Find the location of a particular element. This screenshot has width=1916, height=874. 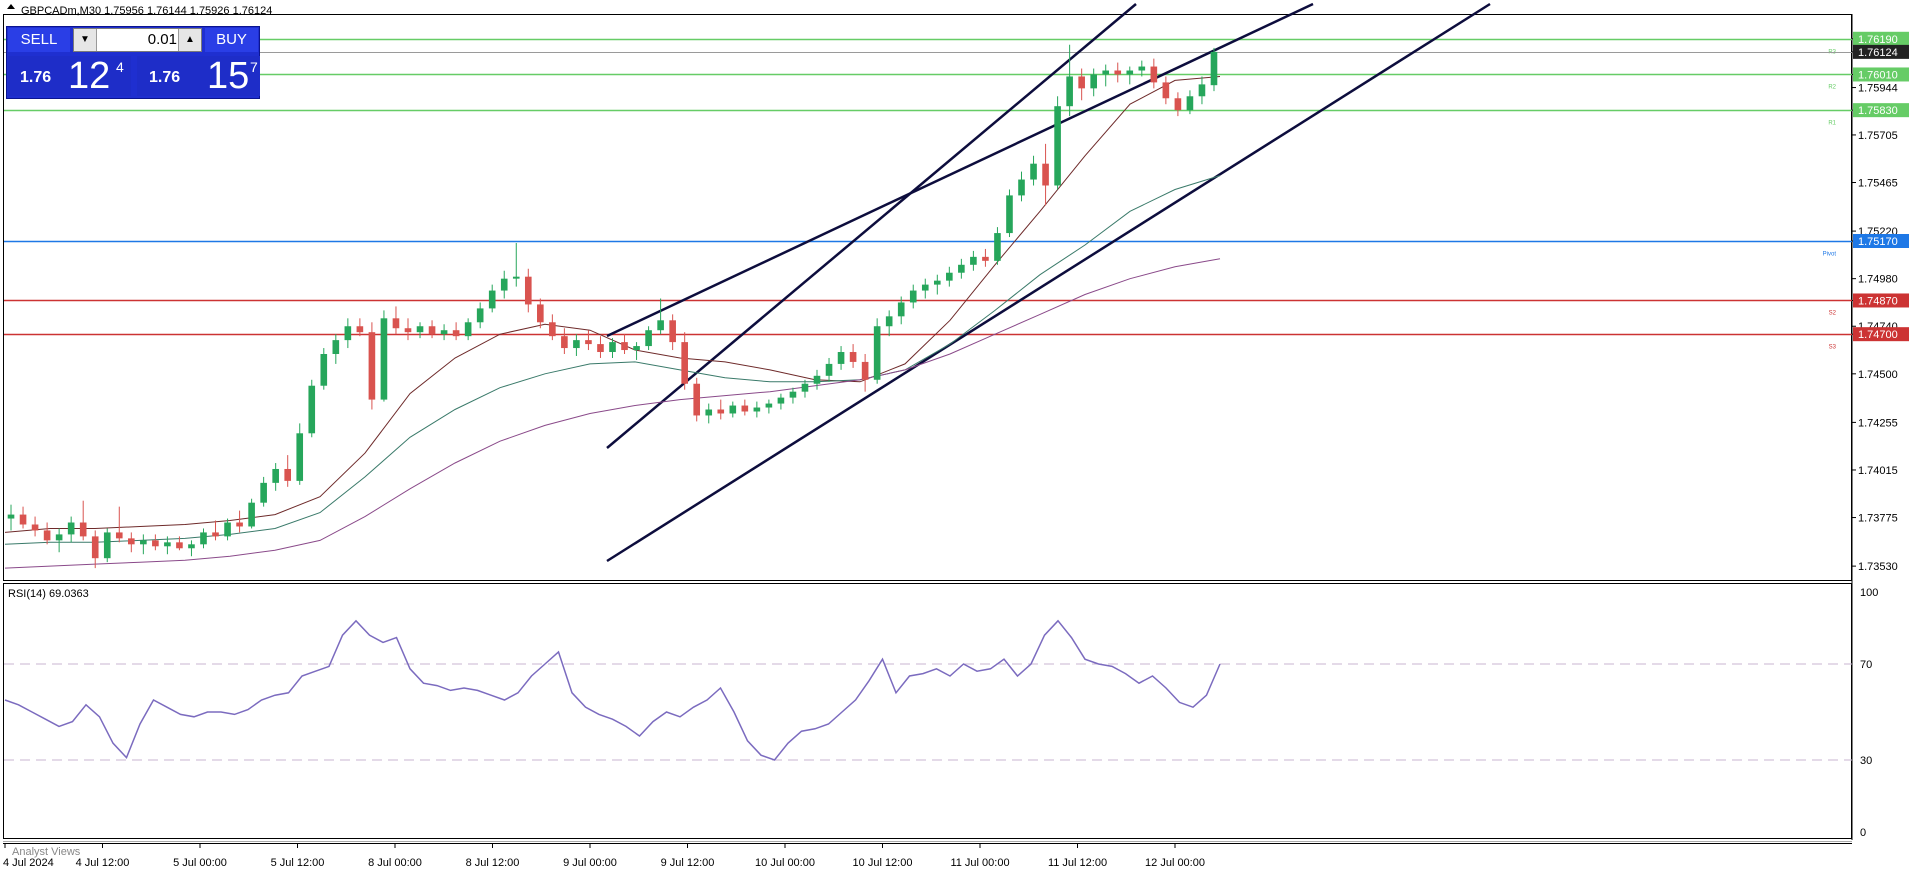

time-tick-label: 4 Jul 2024 is located at coordinates (28, 863).